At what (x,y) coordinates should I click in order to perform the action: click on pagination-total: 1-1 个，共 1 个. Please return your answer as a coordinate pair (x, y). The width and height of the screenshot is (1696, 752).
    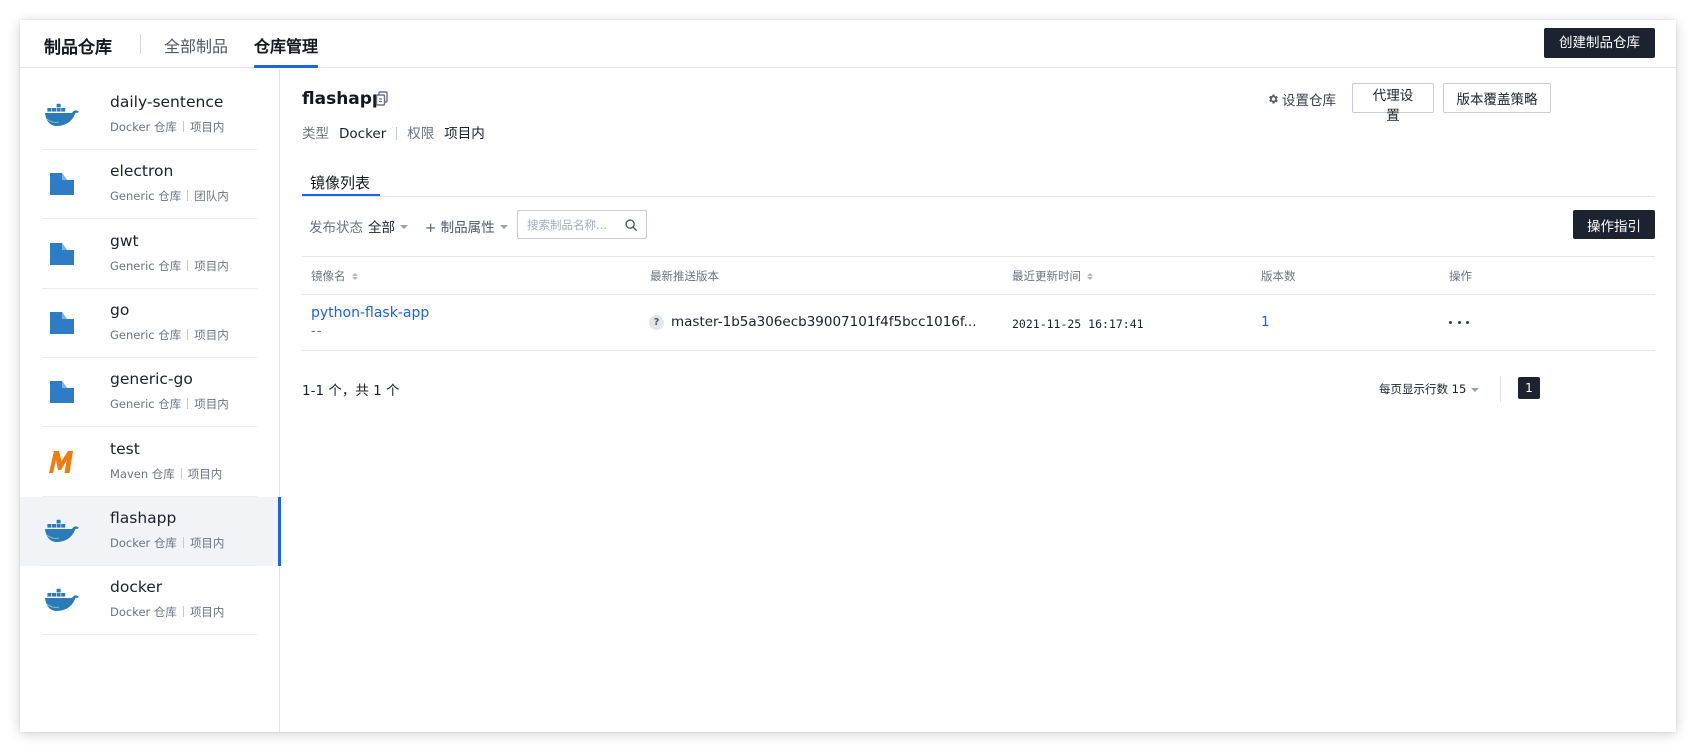
    Looking at the image, I should click on (351, 391).